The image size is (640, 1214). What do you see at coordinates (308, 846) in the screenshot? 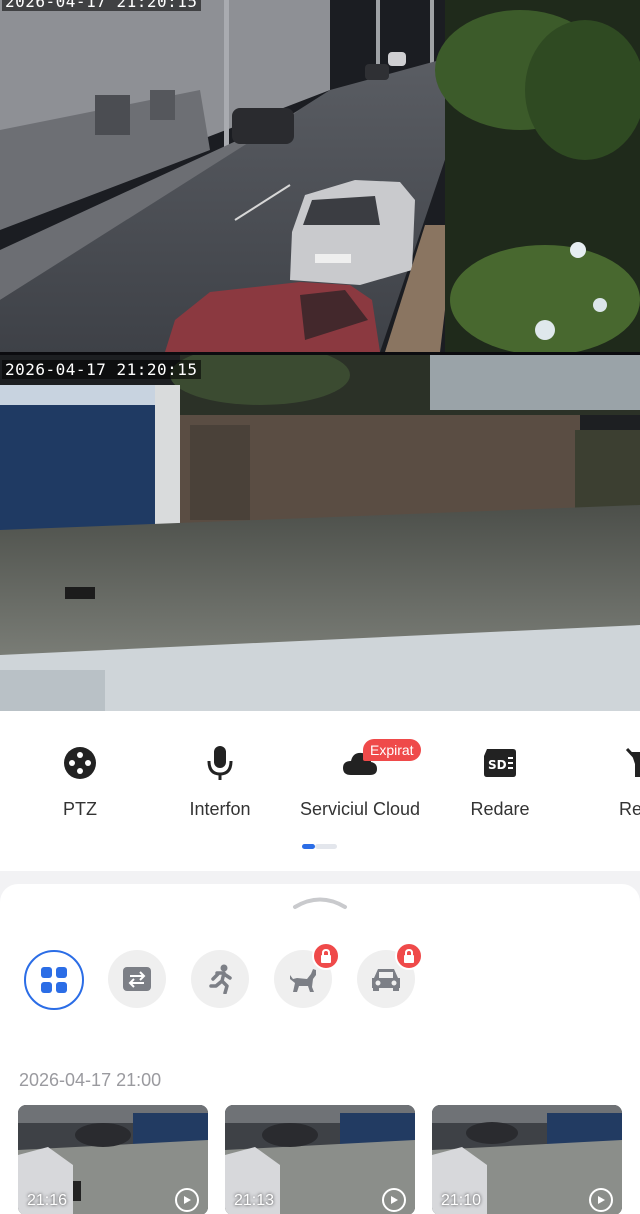
I see `page-dot-active` at bounding box center [308, 846].